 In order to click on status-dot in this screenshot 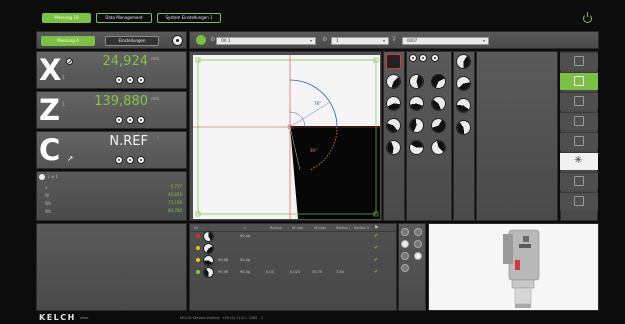, I will do `click(198, 248)`.